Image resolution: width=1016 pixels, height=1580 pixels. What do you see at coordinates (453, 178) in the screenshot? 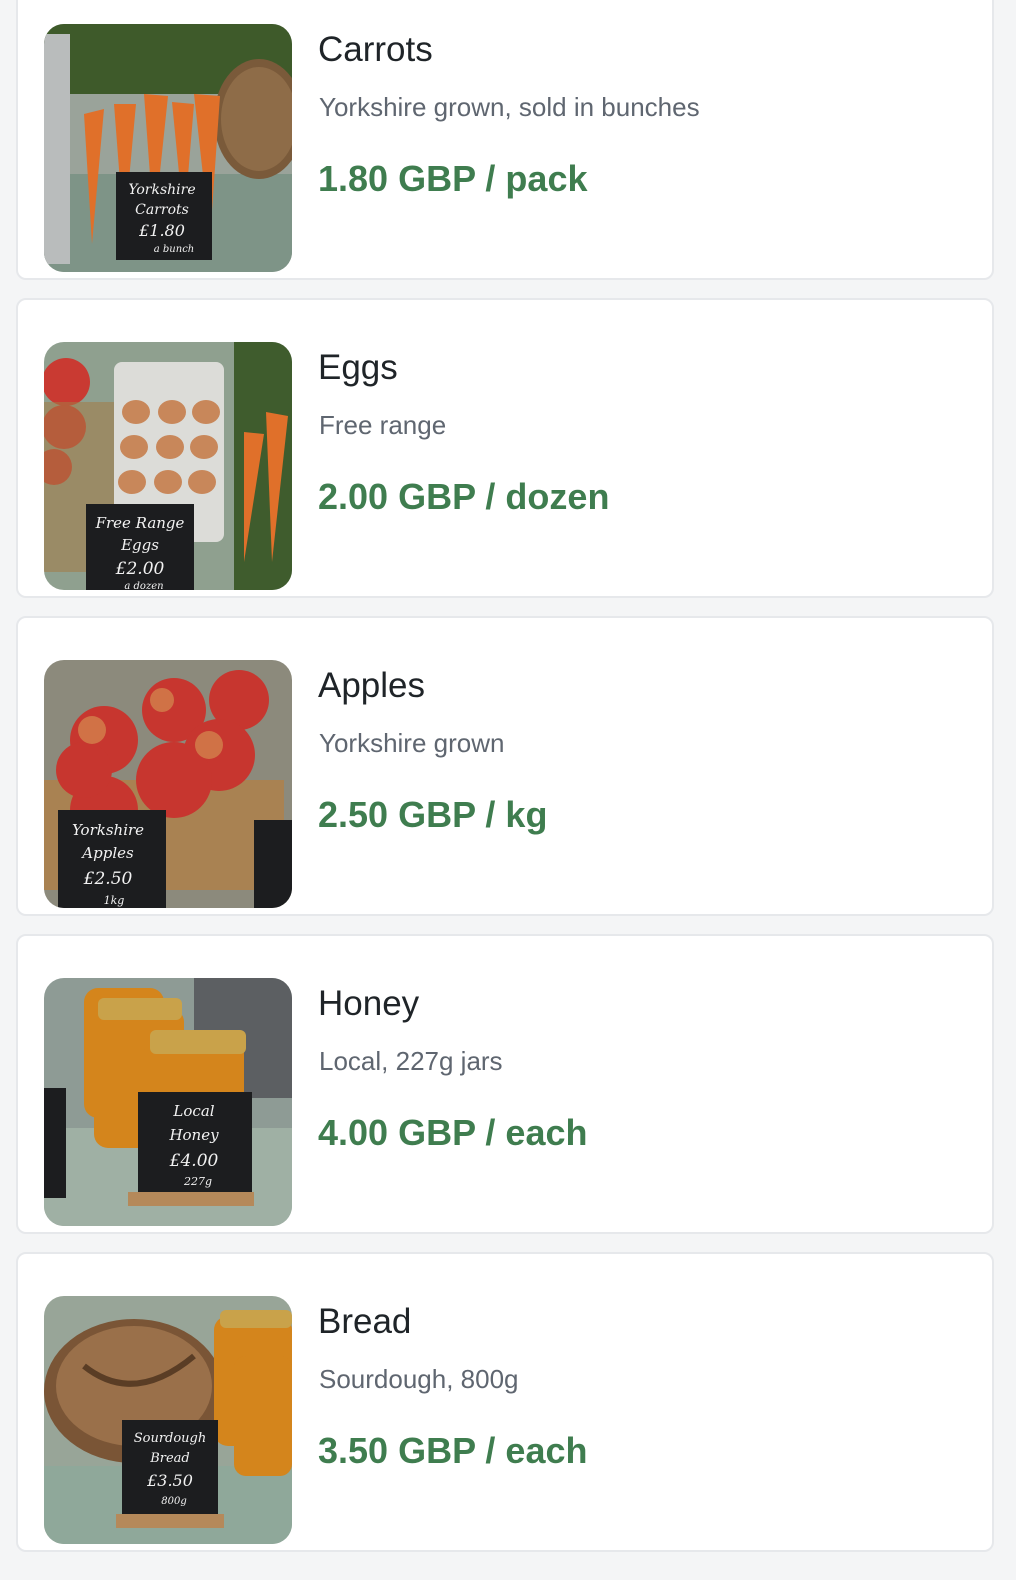
I see `product-price: 1.80 GBP / pack` at bounding box center [453, 178].